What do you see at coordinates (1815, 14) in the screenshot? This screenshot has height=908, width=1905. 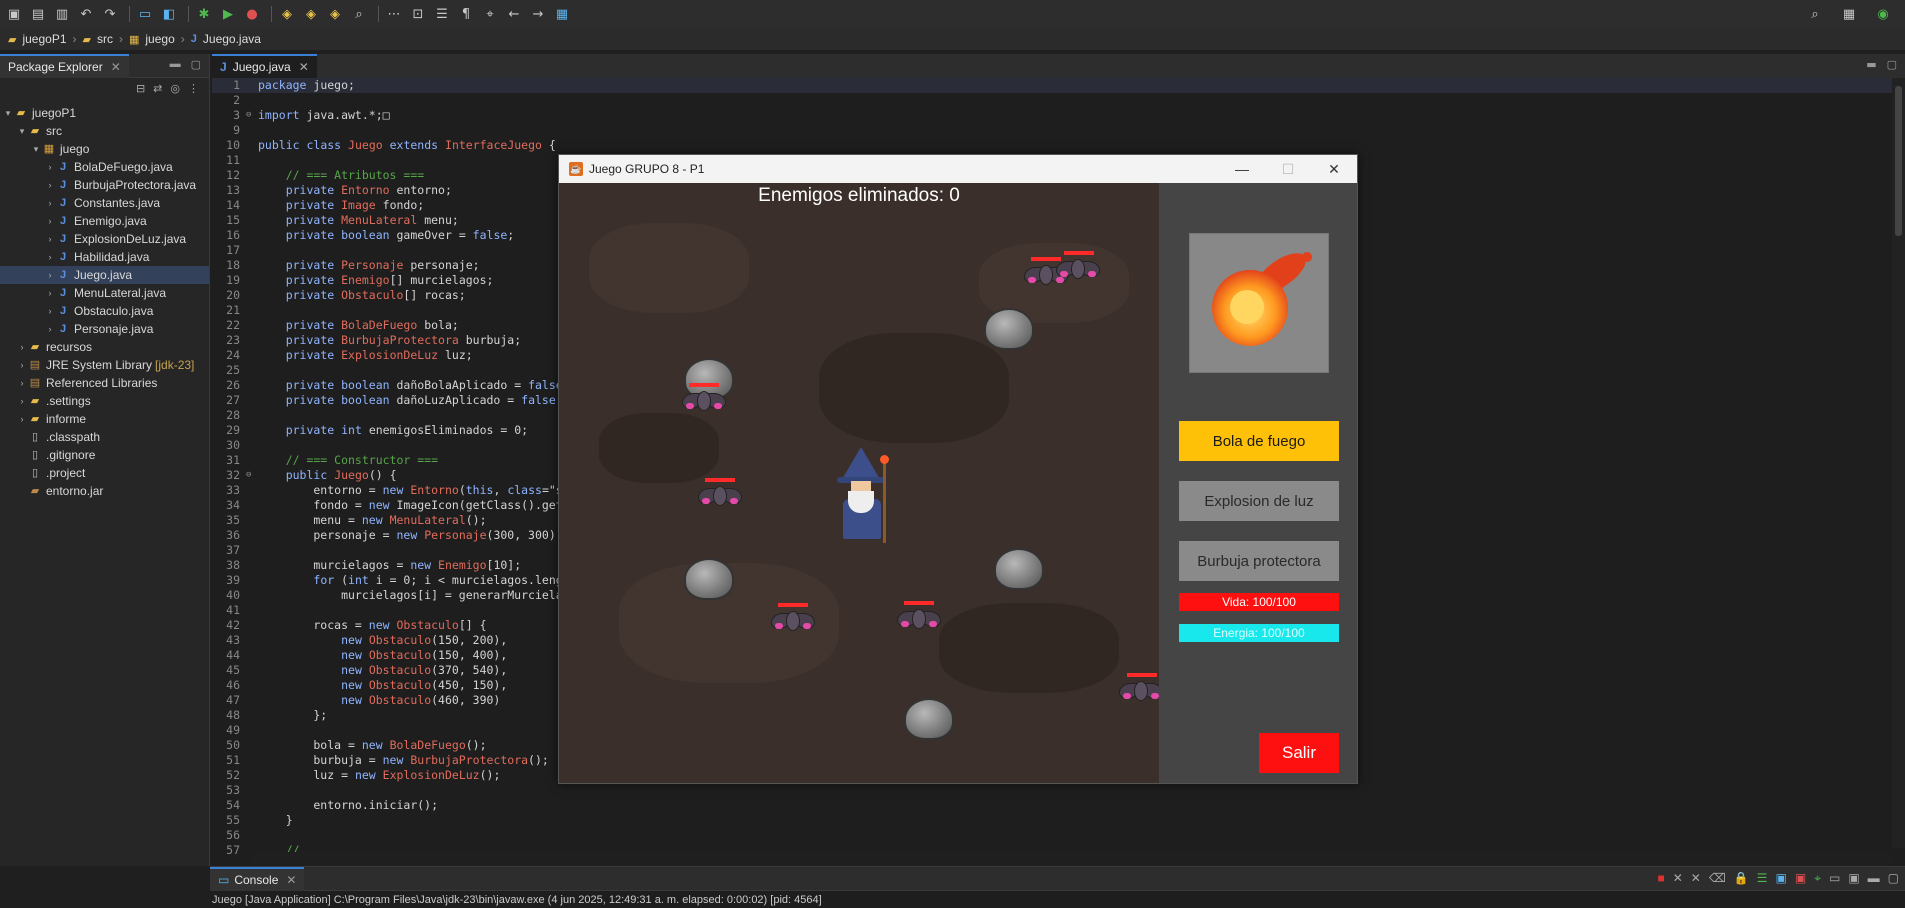 I see `global-search-icon: ⌕` at bounding box center [1815, 14].